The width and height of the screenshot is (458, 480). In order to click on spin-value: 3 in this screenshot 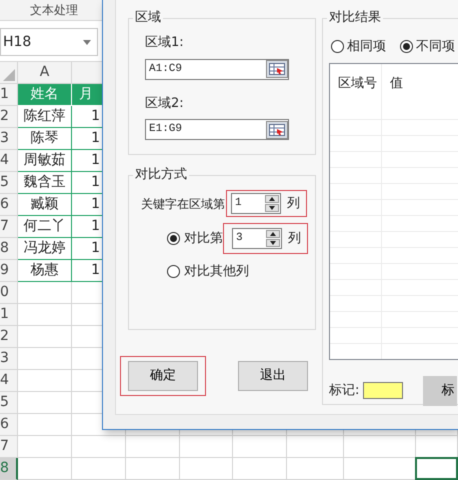, I will do `click(239, 238)`.